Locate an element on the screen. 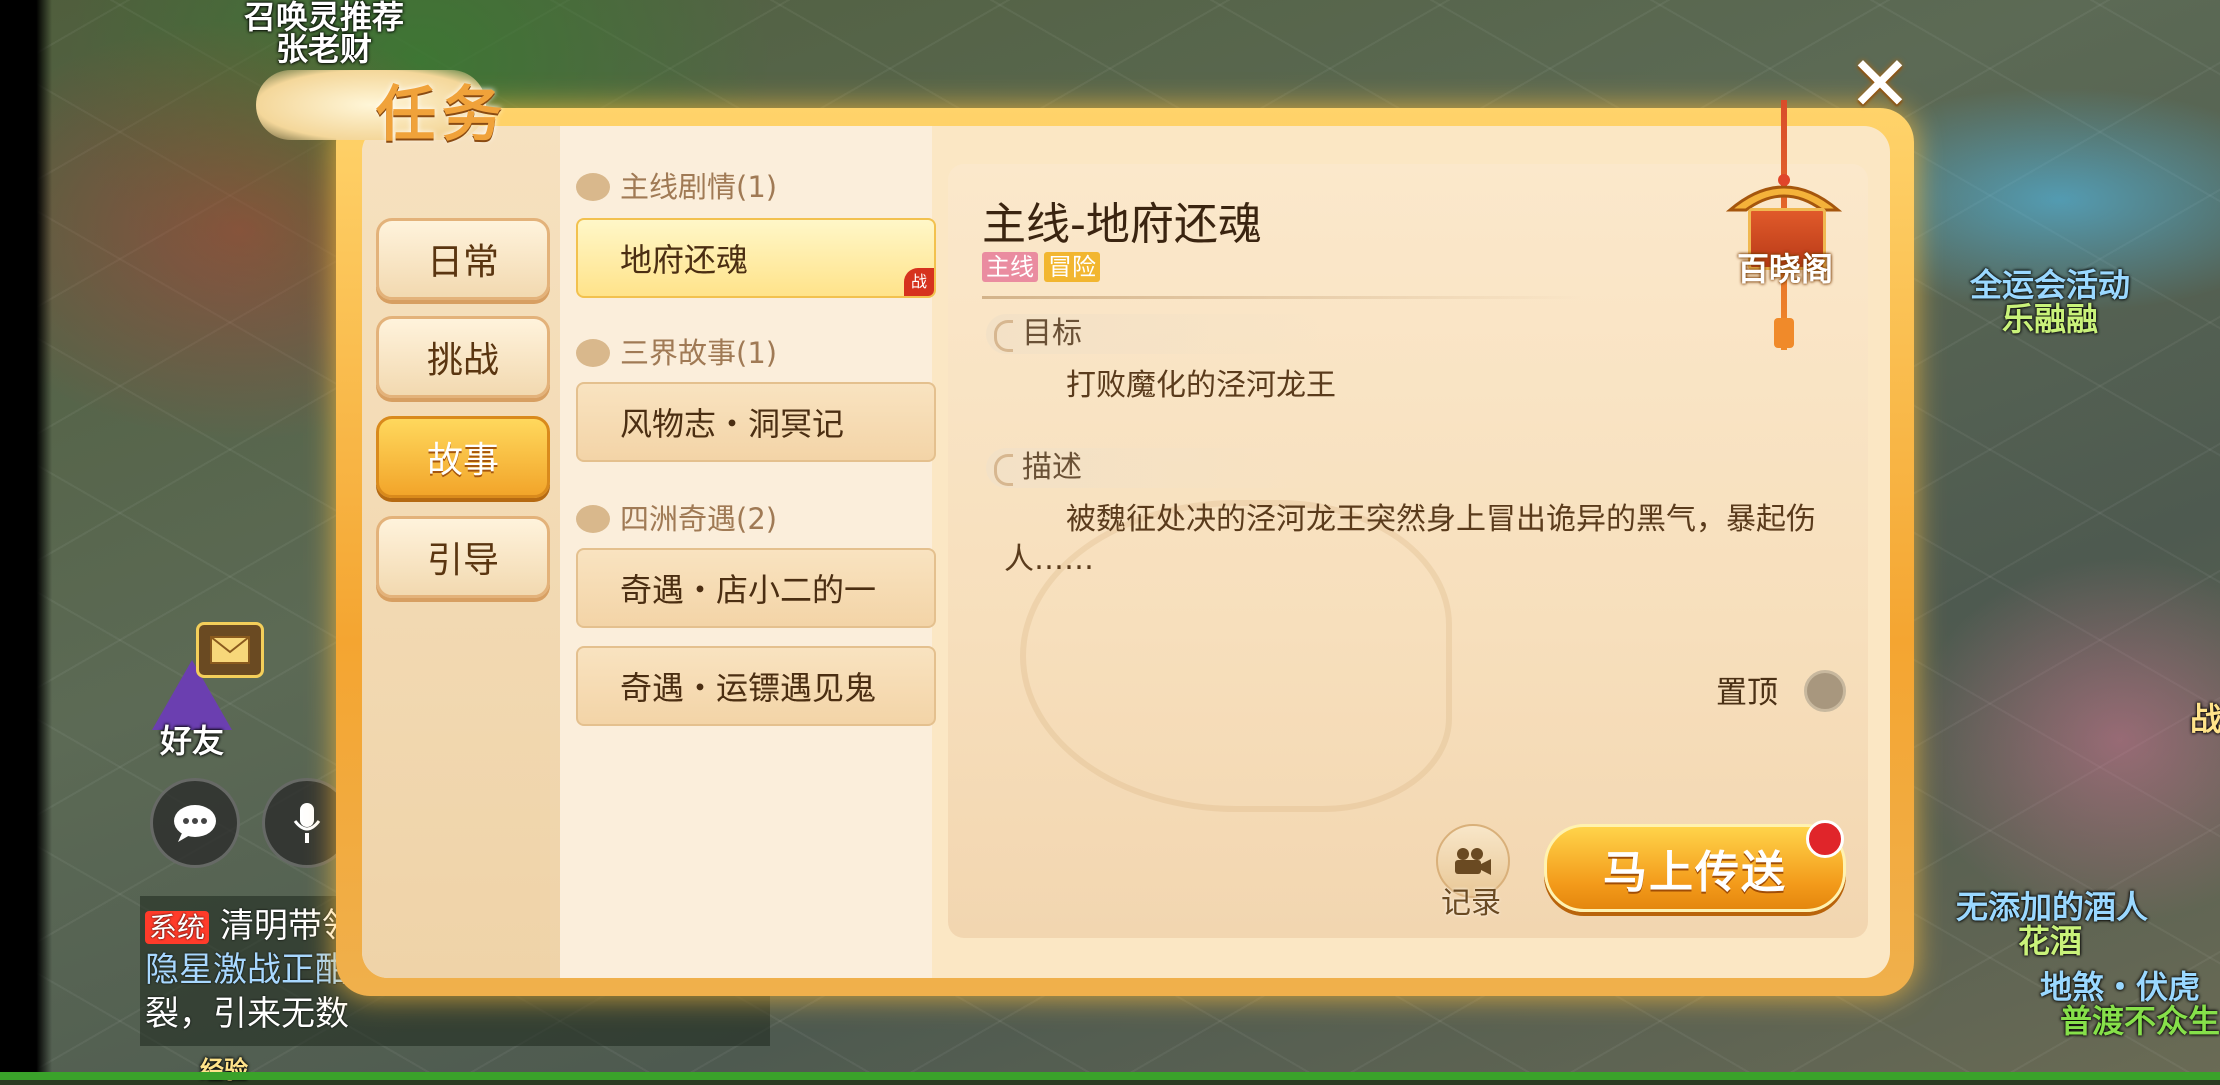 The image size is (2220, 1085). task-detail-title: 主线-地府还魂 is located at coordinates (1122, 224).